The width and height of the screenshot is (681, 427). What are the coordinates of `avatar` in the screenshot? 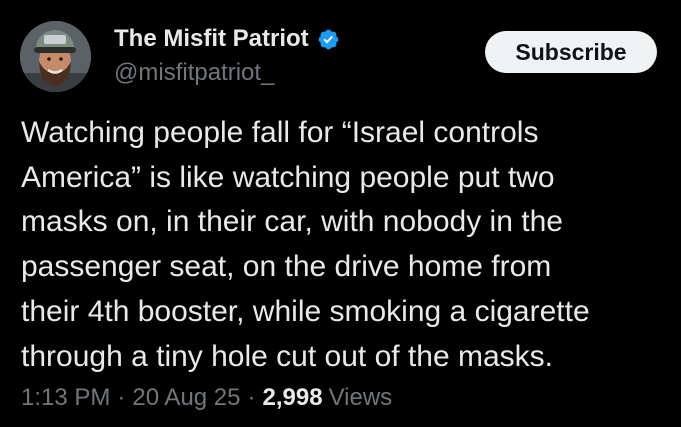 It's located at (55, 56).